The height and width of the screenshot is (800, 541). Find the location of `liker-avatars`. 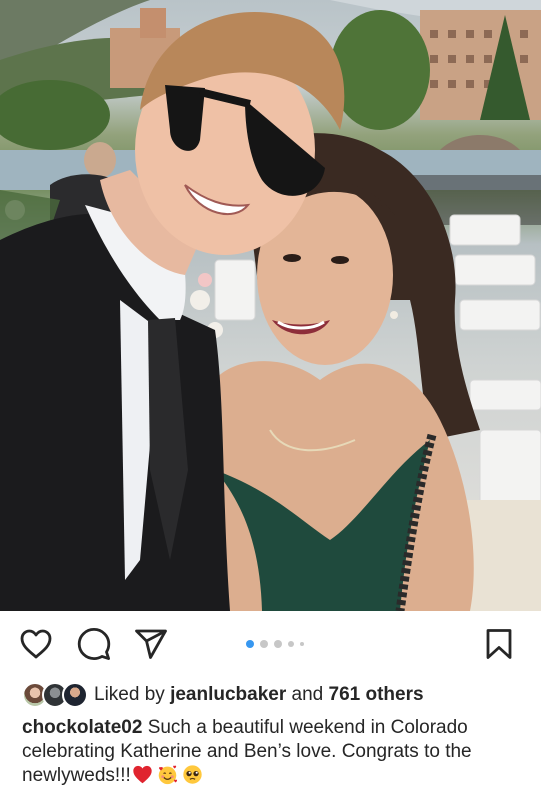

liker-avatars is located at coordinates (55, 695).